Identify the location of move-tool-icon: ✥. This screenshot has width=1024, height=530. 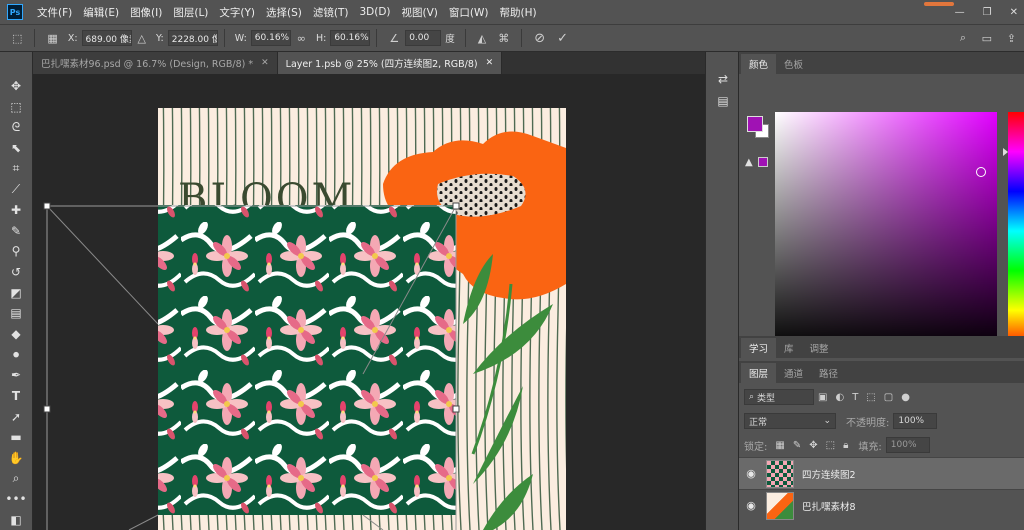
(16, 86).